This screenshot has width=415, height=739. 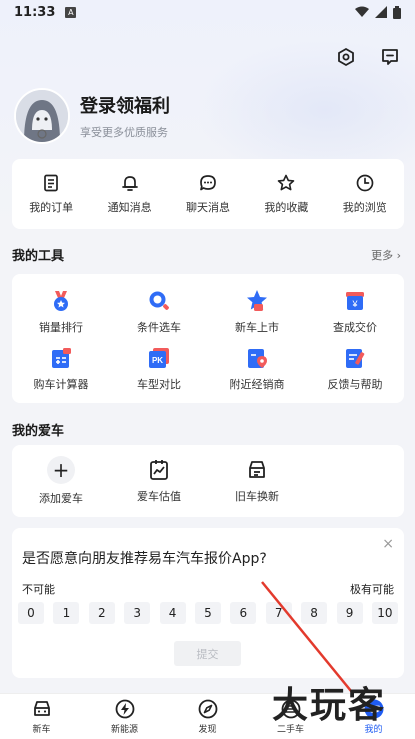 What do you see at coordinates (207, 207) in the screenshot?
I see `quick-item-label: 聊天消息` at bounding box center [207, 207].